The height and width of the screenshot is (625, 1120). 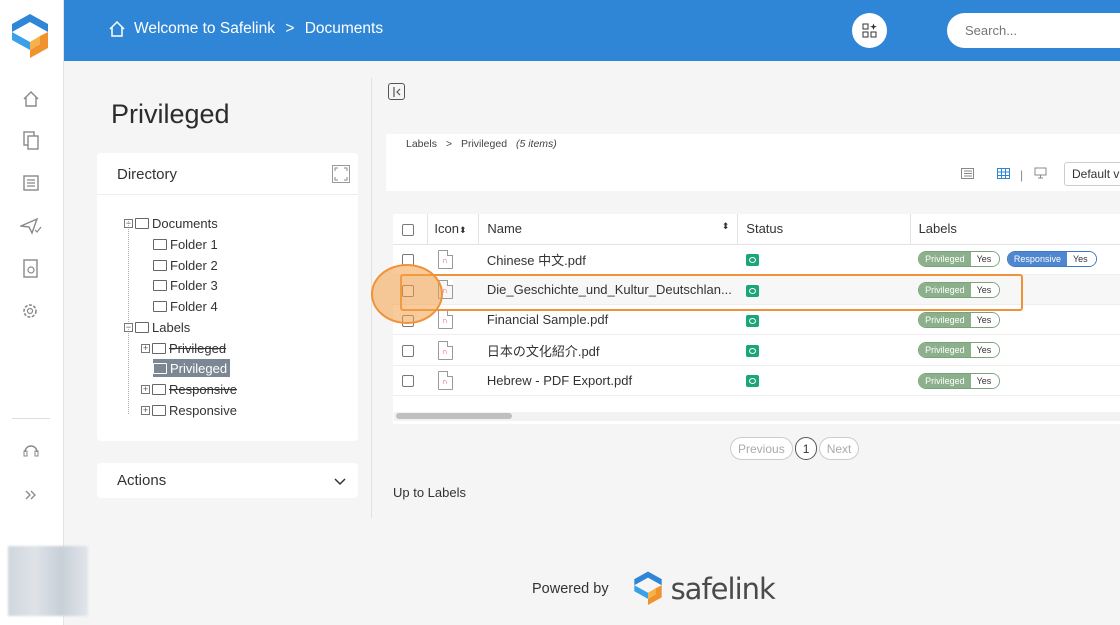 What do you see at coordinates (608, 350) in the screenshot?
I see `file-name: 日本の文化紹介.pdf` at bounding box center [608, 350].